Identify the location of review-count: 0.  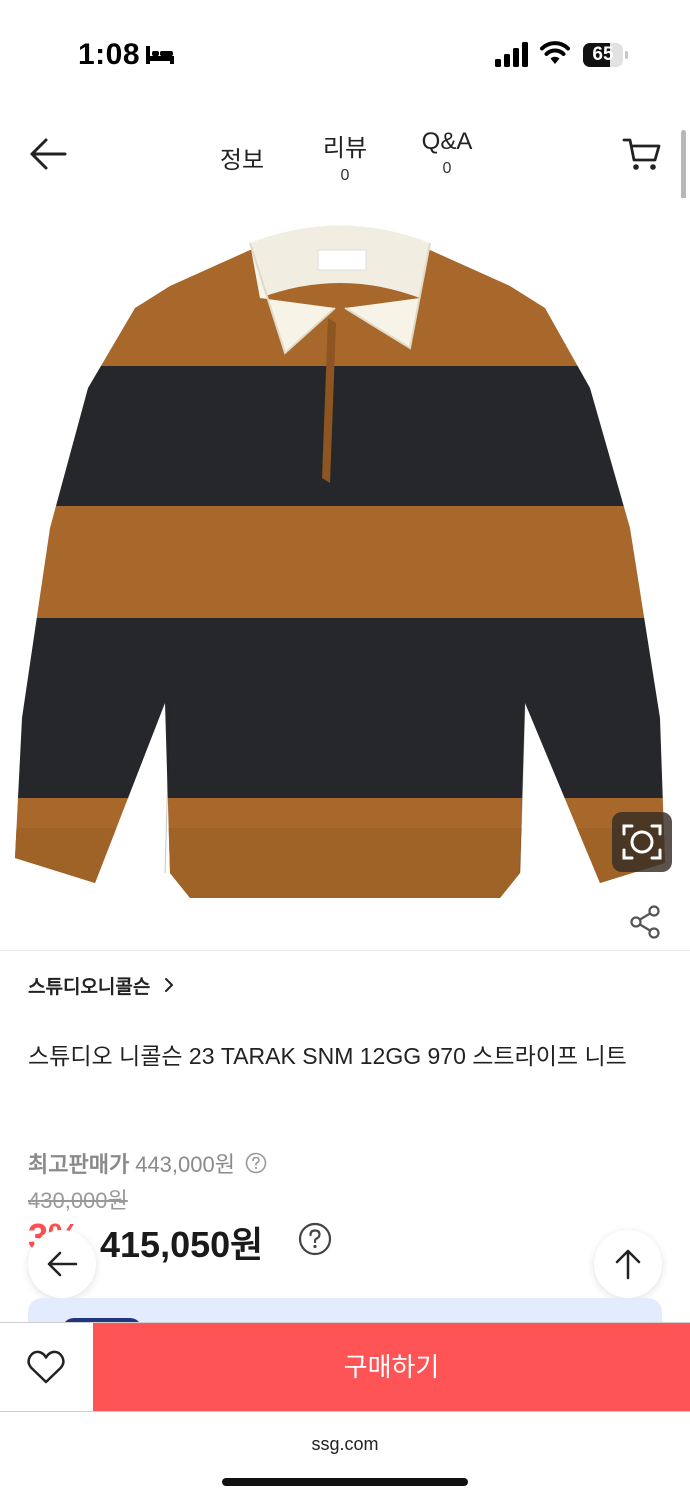
(345, 175).